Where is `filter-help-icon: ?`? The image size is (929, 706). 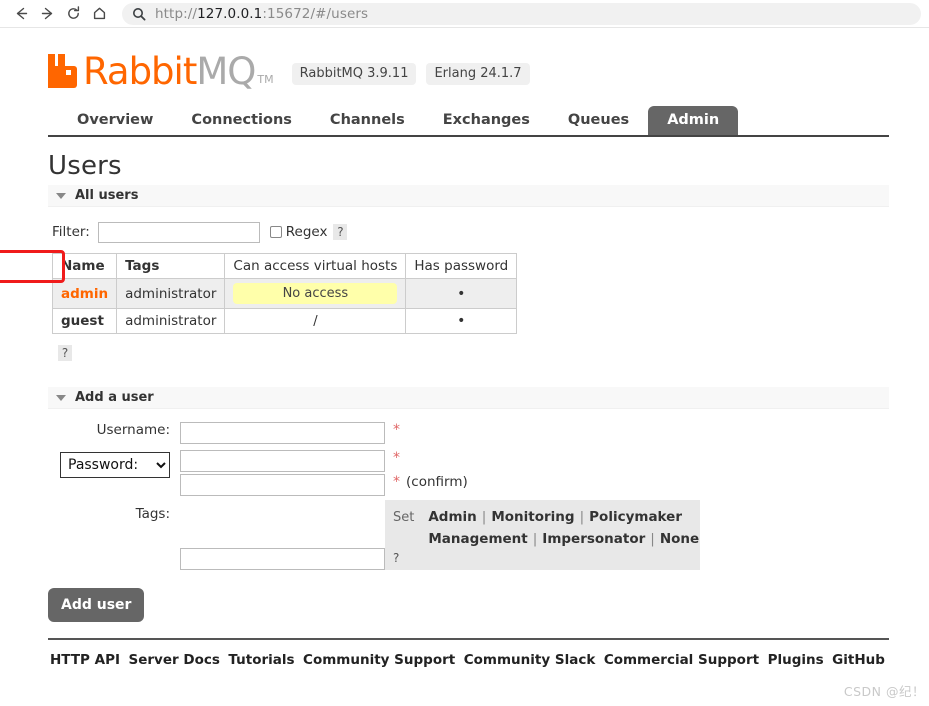 filter-help-icon: ? is located at coordinates (340, 232).